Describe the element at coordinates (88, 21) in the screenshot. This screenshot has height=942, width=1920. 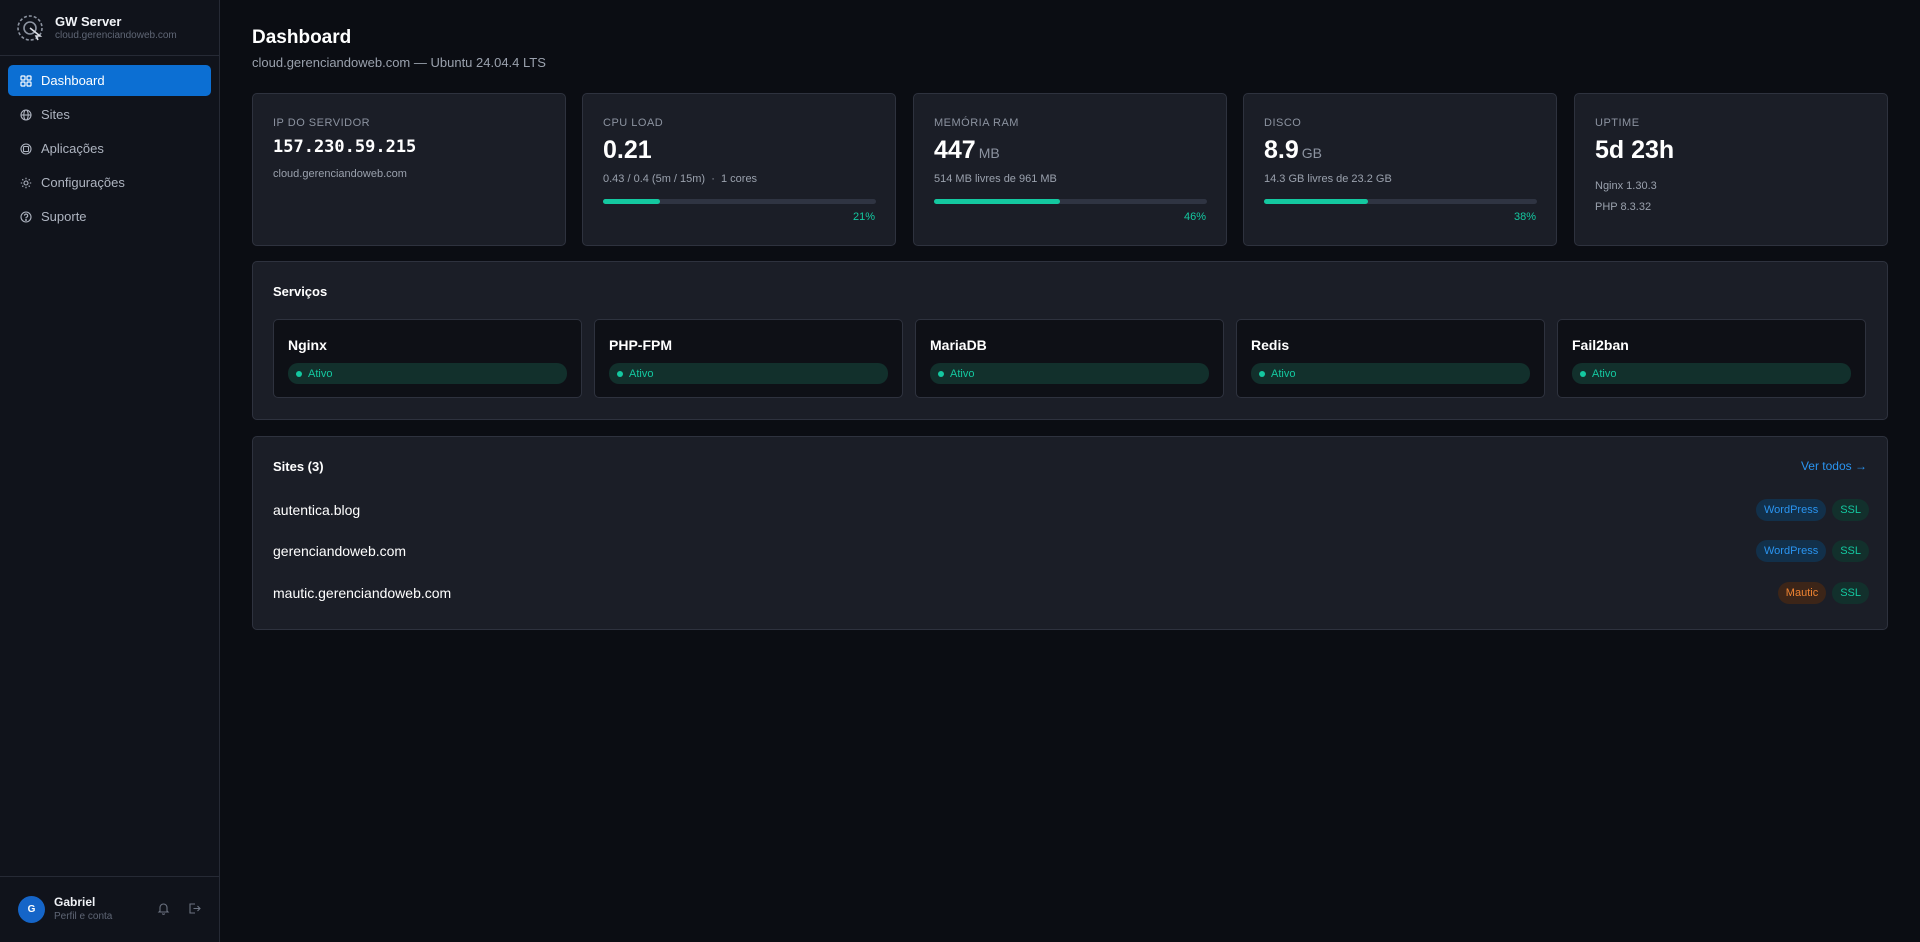
I see `brand-title: GW Server` at that location.